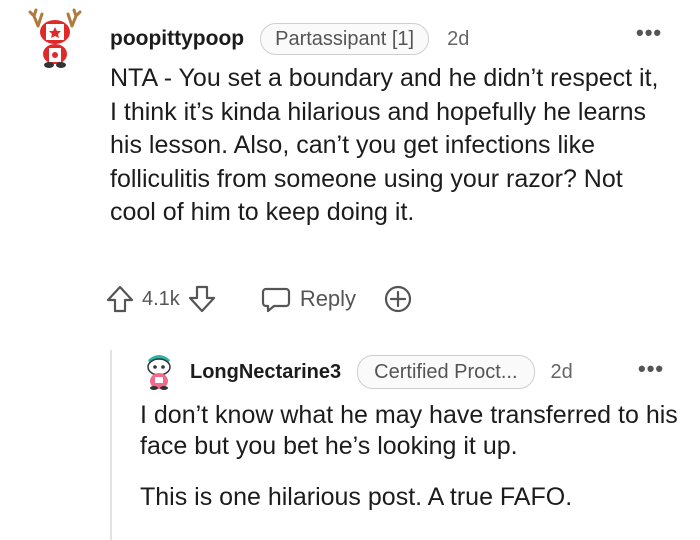  Describe the element at coordinates (177, 39) in the screenshot. I see `username: poopittypoop` at that location.